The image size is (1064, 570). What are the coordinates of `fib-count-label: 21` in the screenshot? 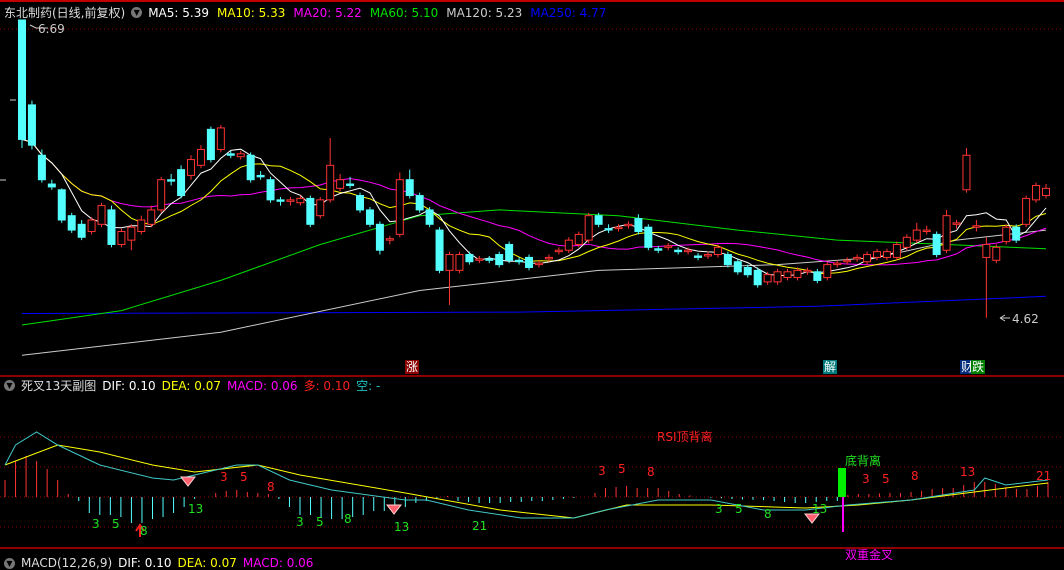 It's located at (480, 526).